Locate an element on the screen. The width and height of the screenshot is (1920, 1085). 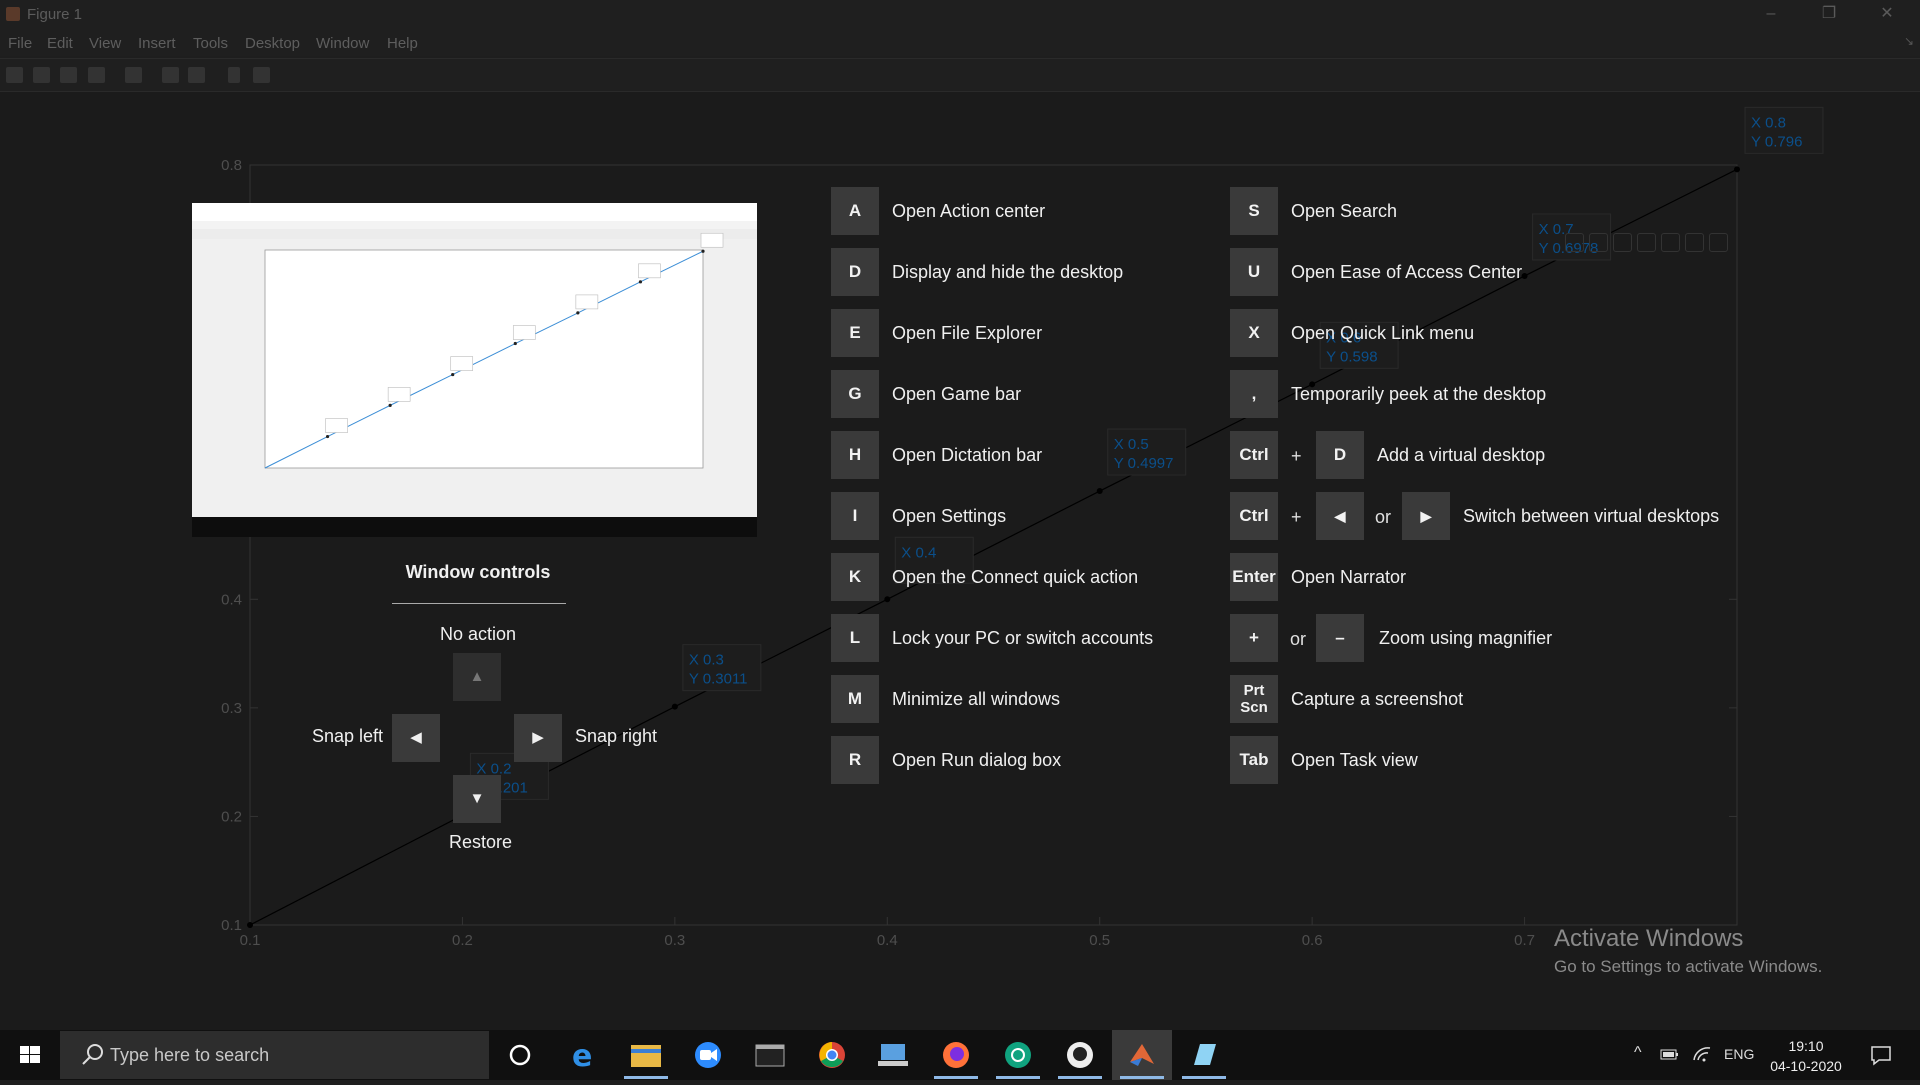
preview-plot is located at coordinates (474, 336).